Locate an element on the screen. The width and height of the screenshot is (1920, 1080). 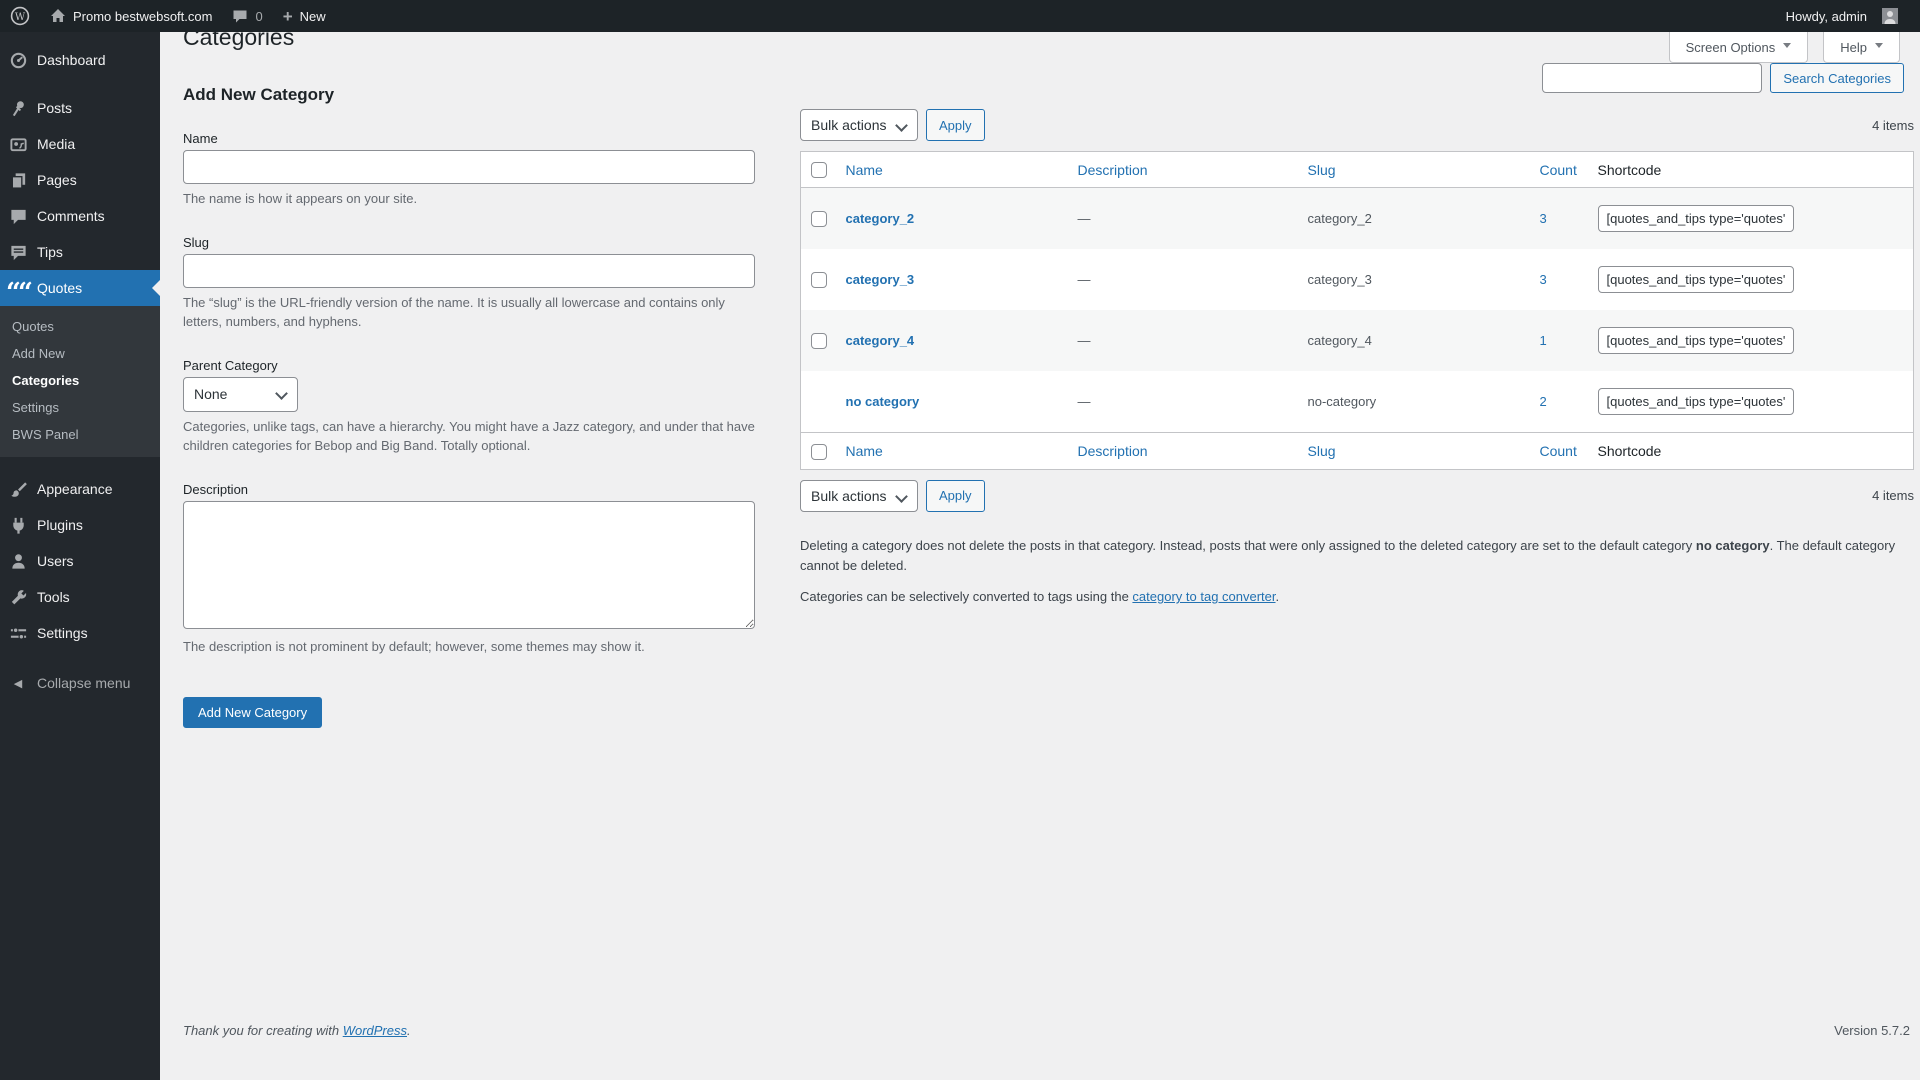
search-categories-button: Search Categories is located at coordinates (1837, 78).